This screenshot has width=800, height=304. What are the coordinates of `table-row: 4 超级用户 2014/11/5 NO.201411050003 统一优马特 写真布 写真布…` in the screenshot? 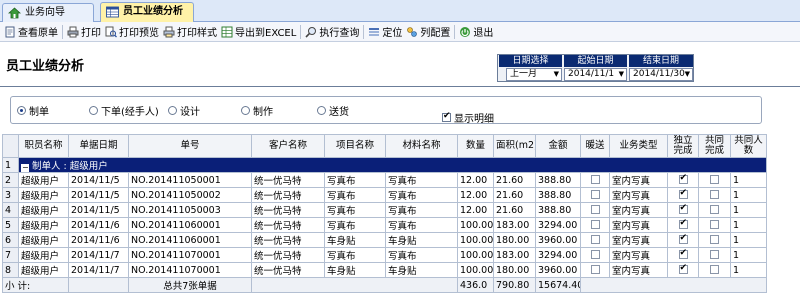 It's located at (384, 210).